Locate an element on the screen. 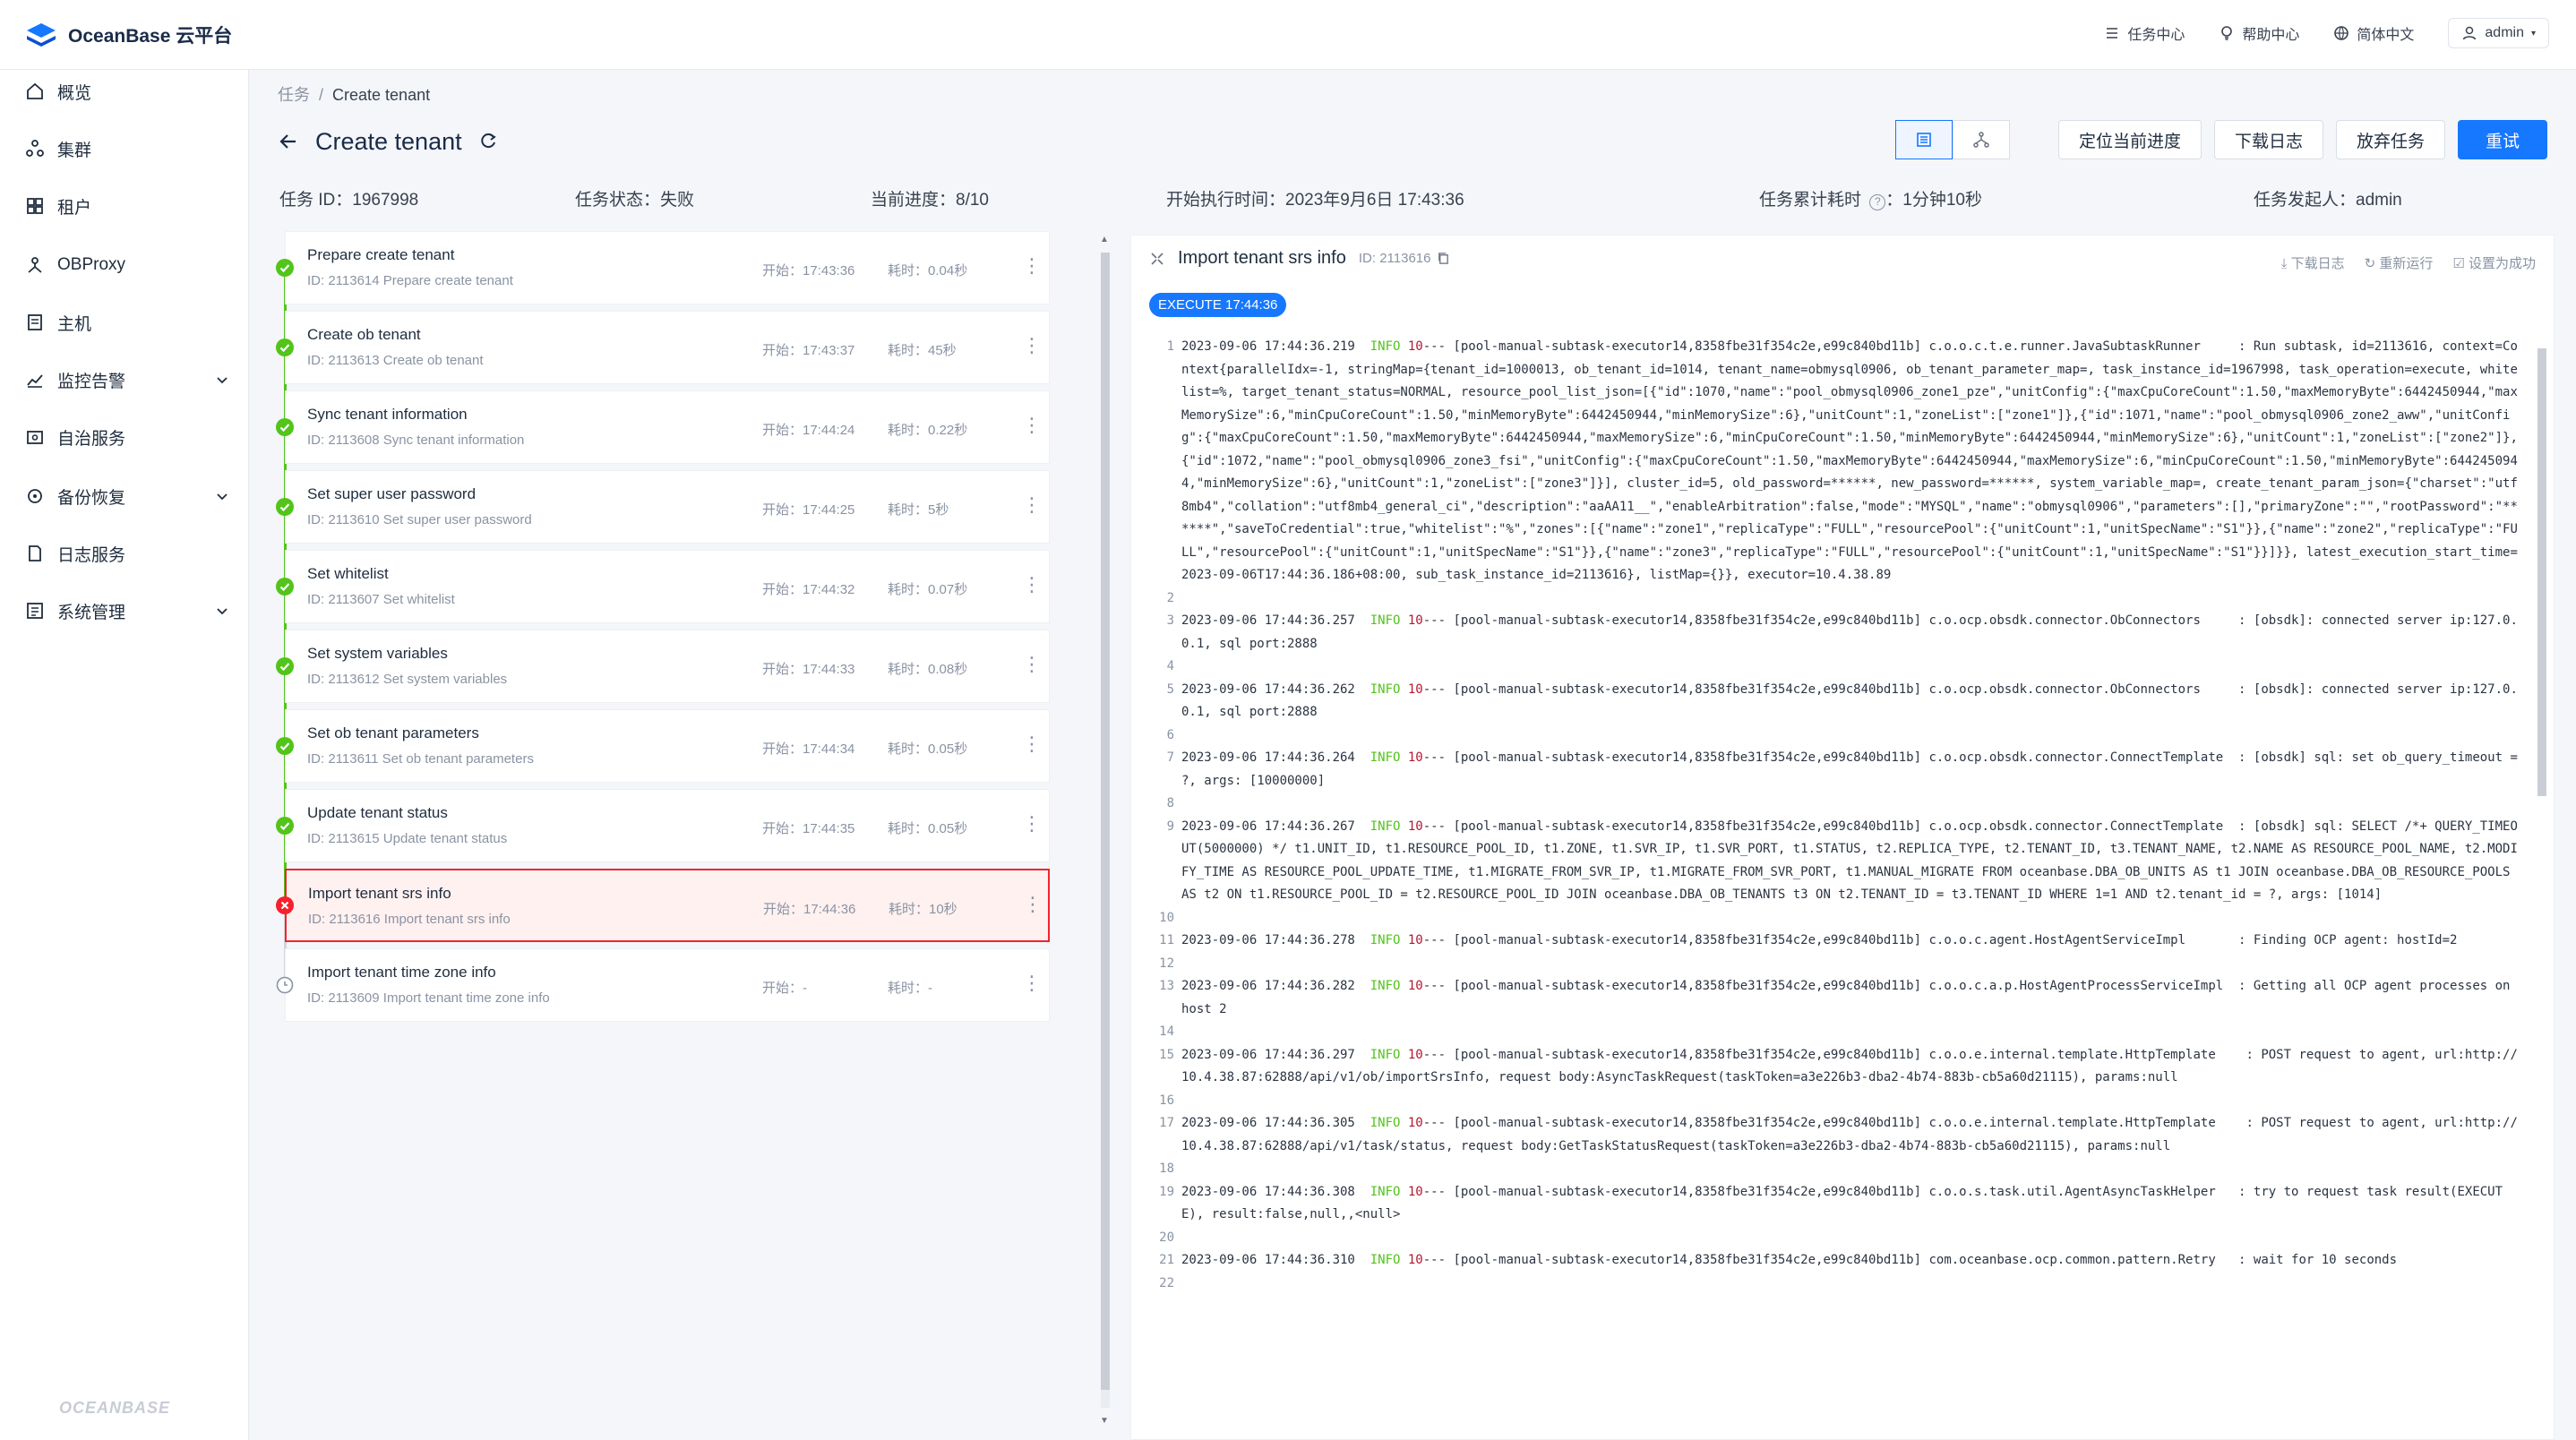 The width and height of the screenshot is (2576, 1440). sidebar-item-label: 备份恢复 is located at coordinates (91, 498).